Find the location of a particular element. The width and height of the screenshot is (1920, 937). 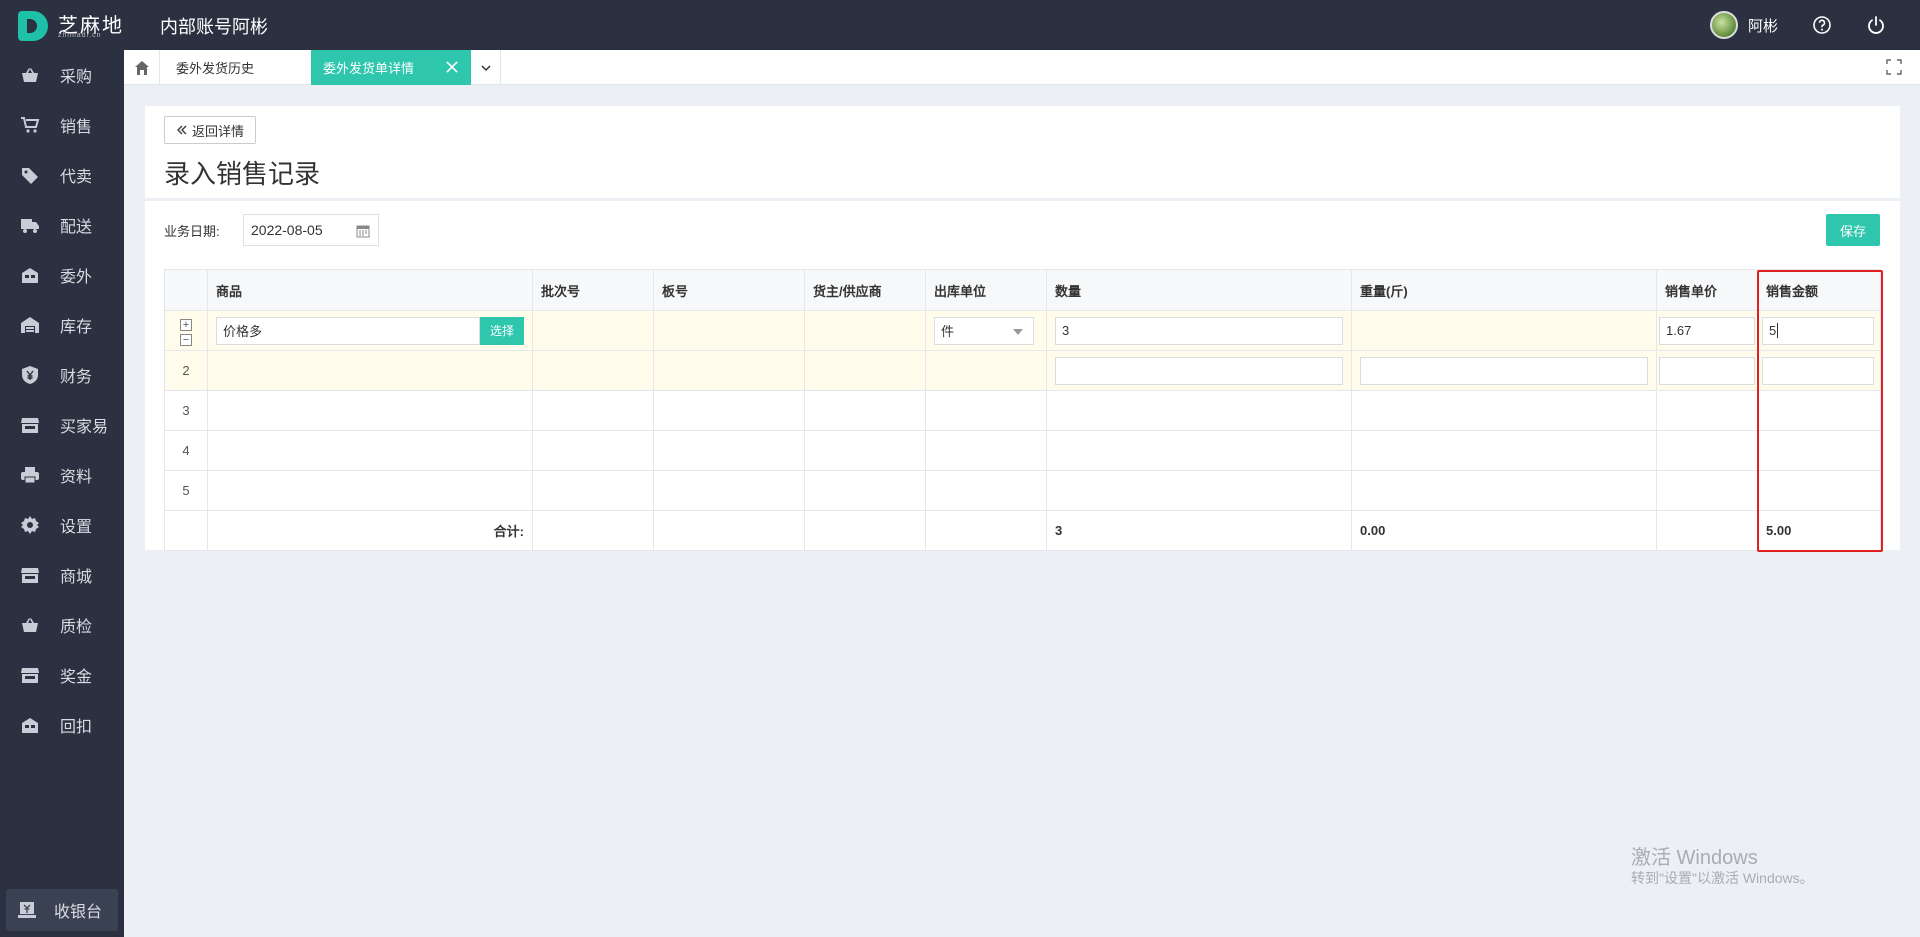

amount-input is located at coordinates (1818, 370).